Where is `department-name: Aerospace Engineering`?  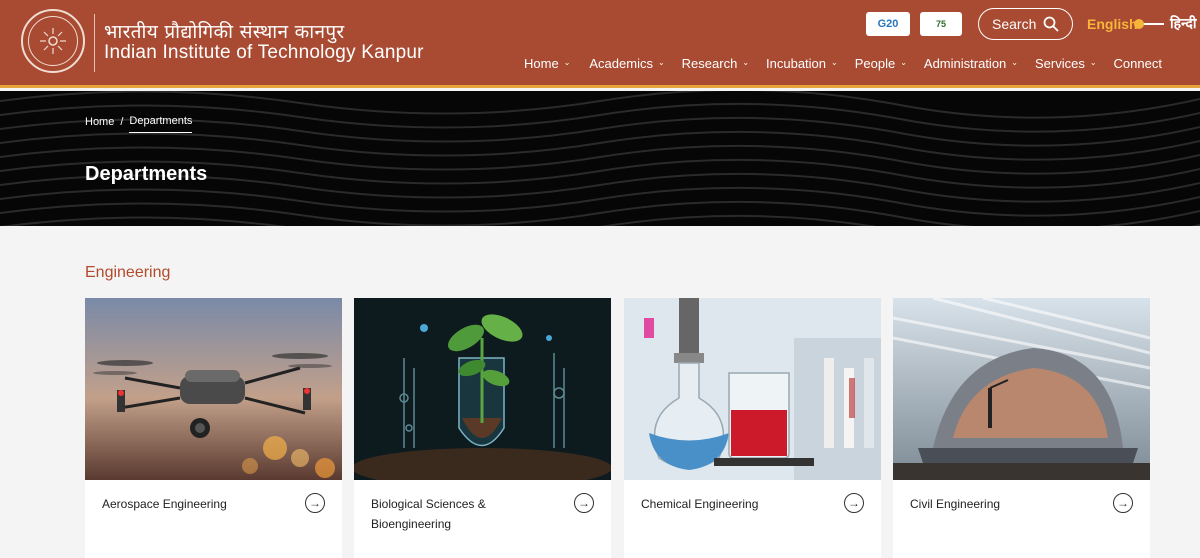
department-name: Aerospace Engineering is located at coordinates (164, 504).